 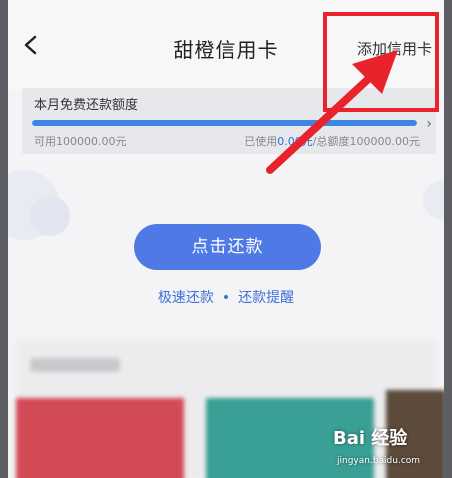 What do you see at coordinates (100, 438) in the screenshot?
I see `card-thumbnail` at bounding box center [100, 438].